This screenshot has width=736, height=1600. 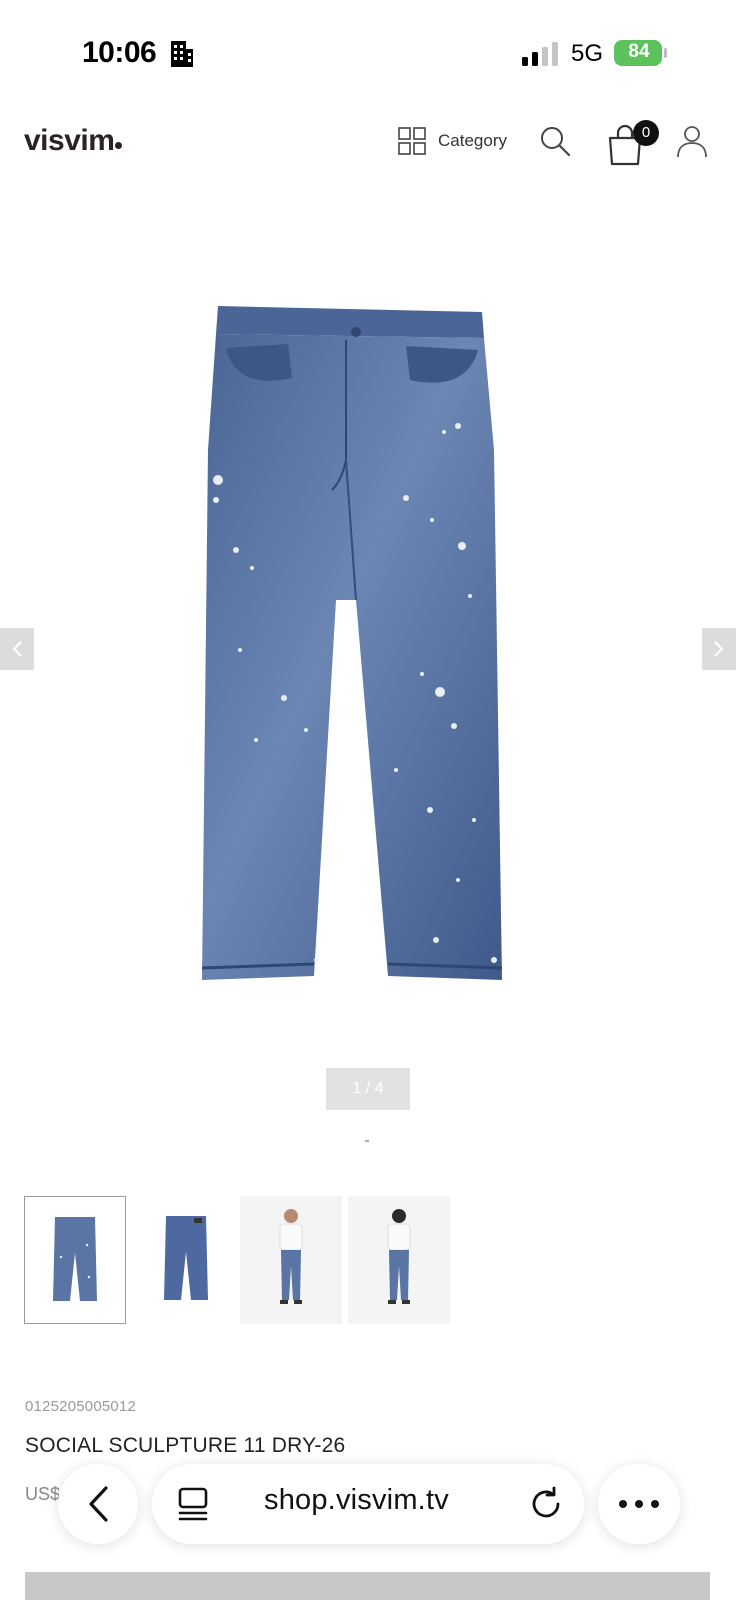 I want to click on chevron-right-icon, so click(x=719, y=649).